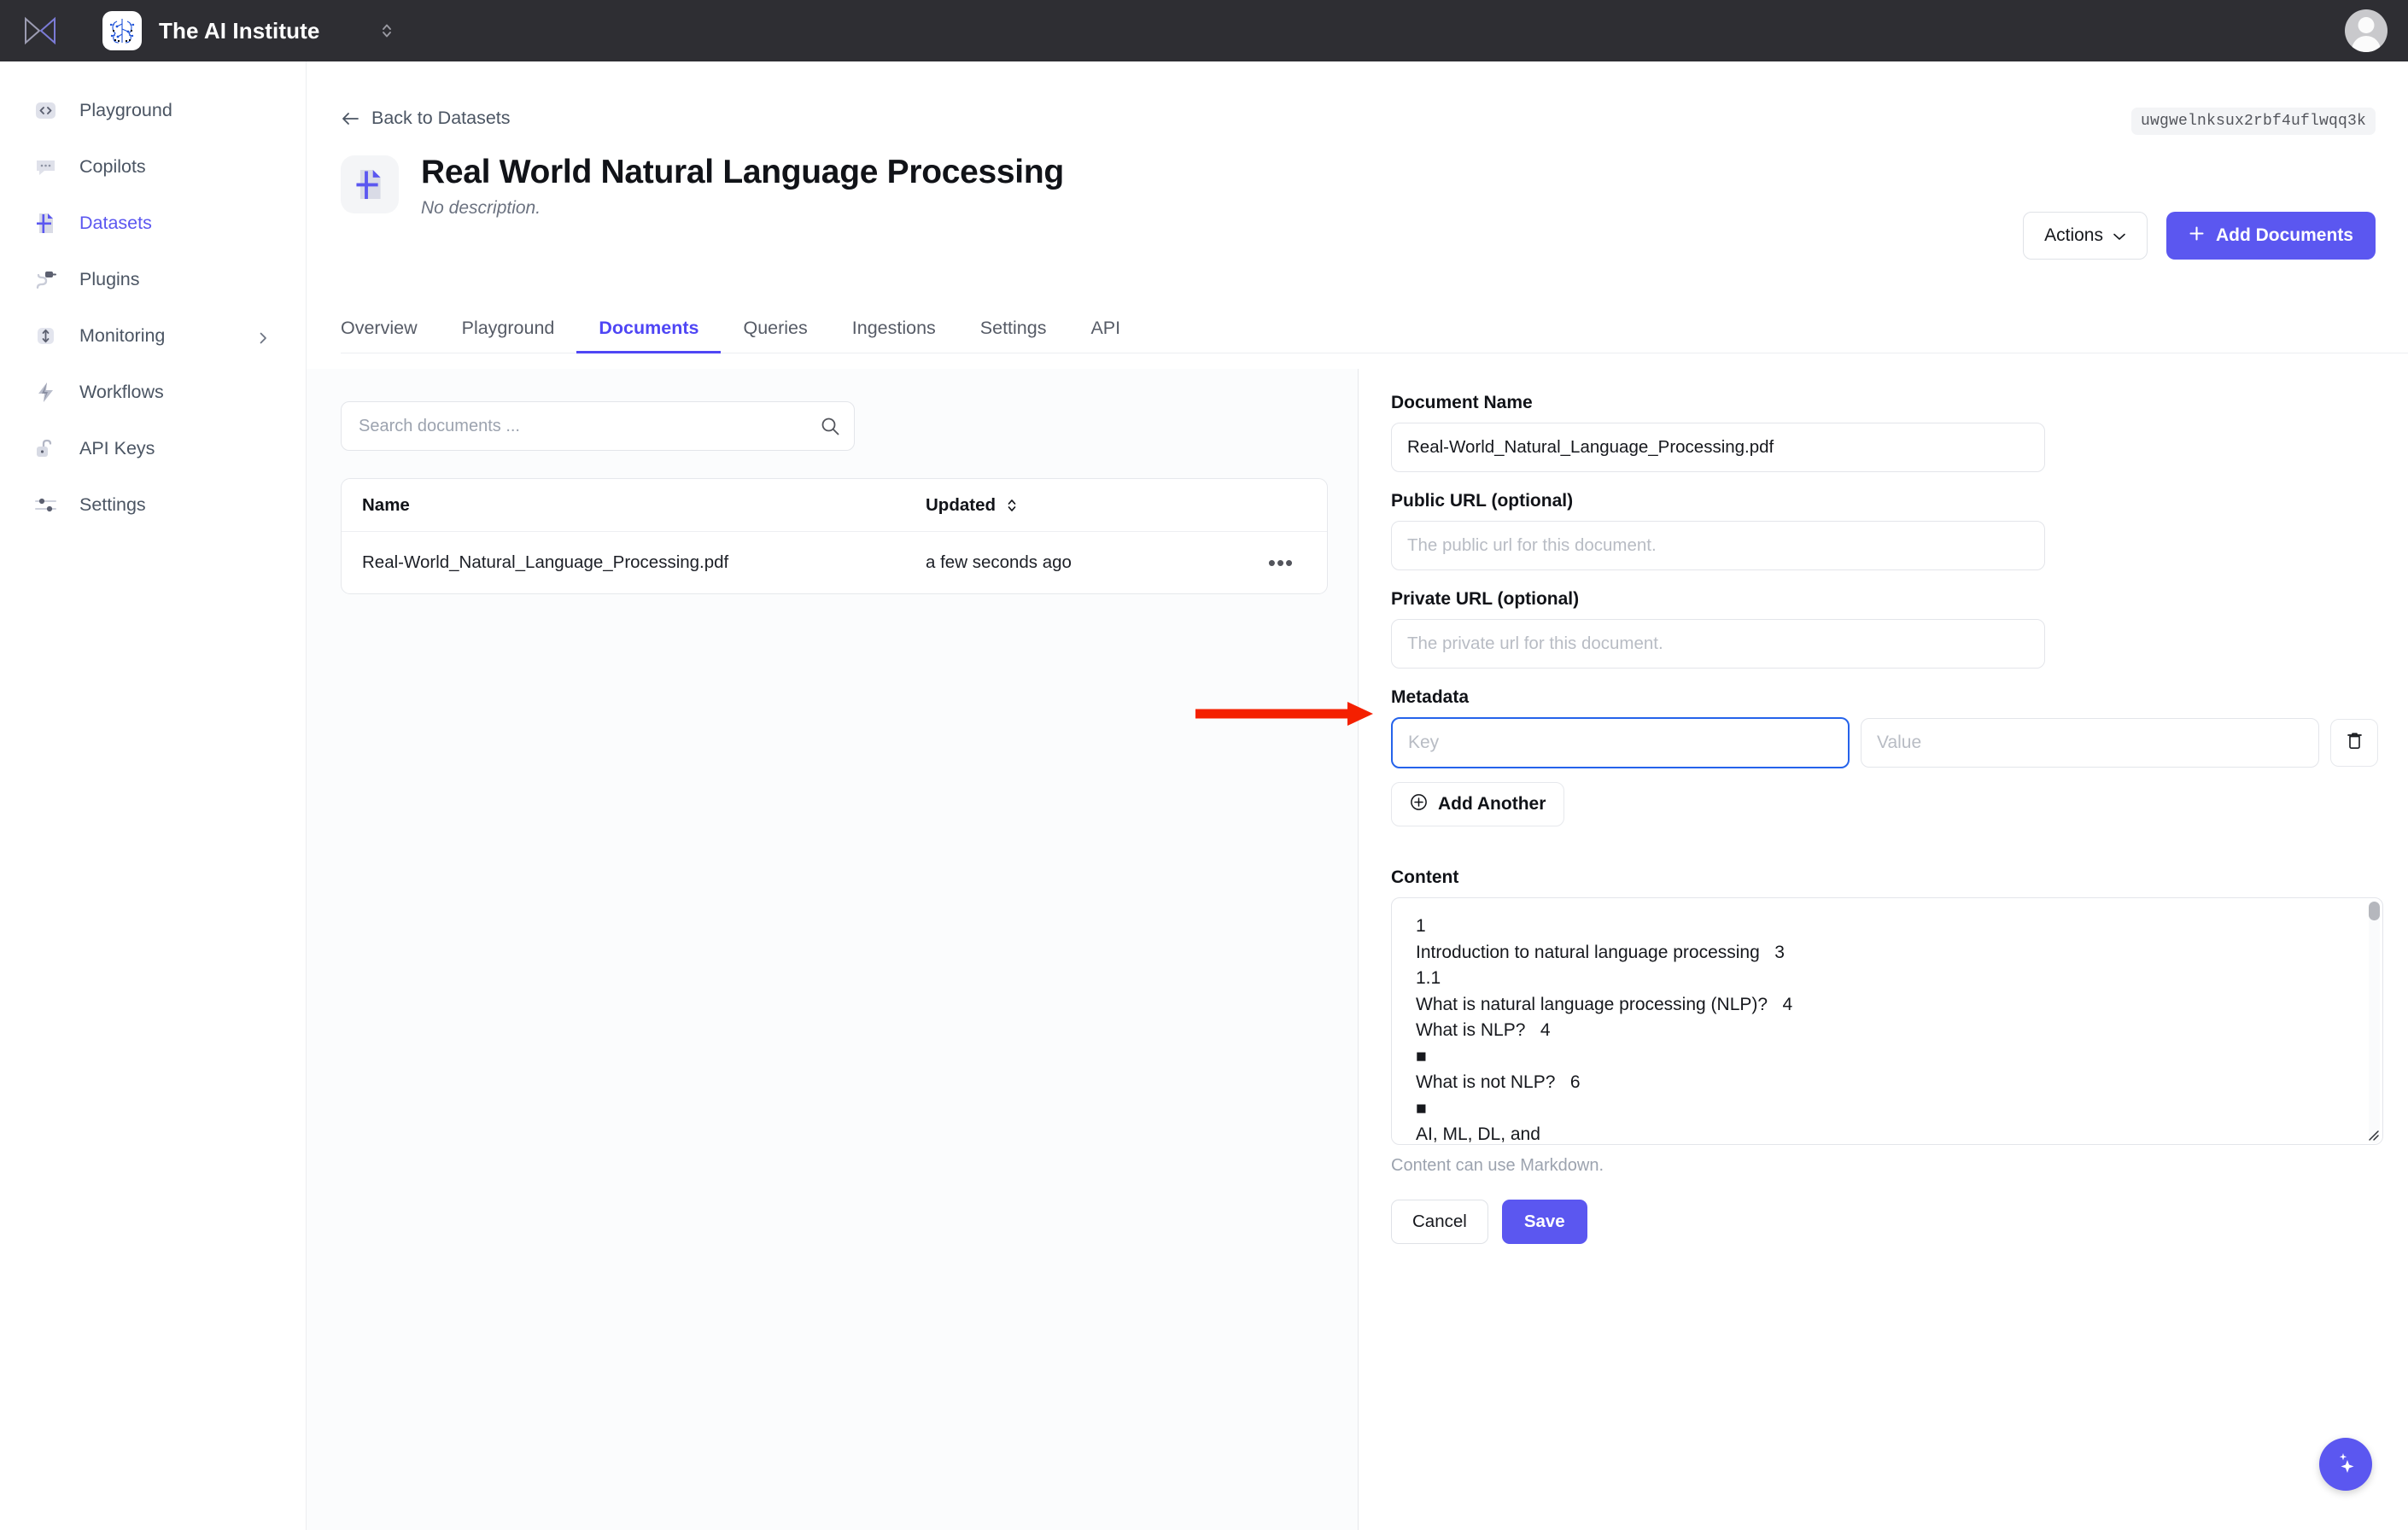 The width and height of the screenshot is (2408, 1530). I want to click on cancel-button: Cancel, so click(1439, 1222).